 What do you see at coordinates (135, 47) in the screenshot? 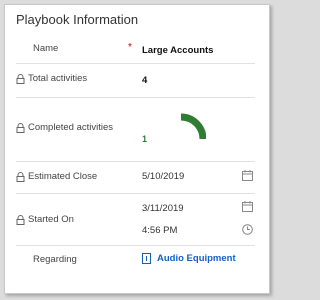
I see `name-row: Name * Large Accounts` at bounding box center [135, 47].